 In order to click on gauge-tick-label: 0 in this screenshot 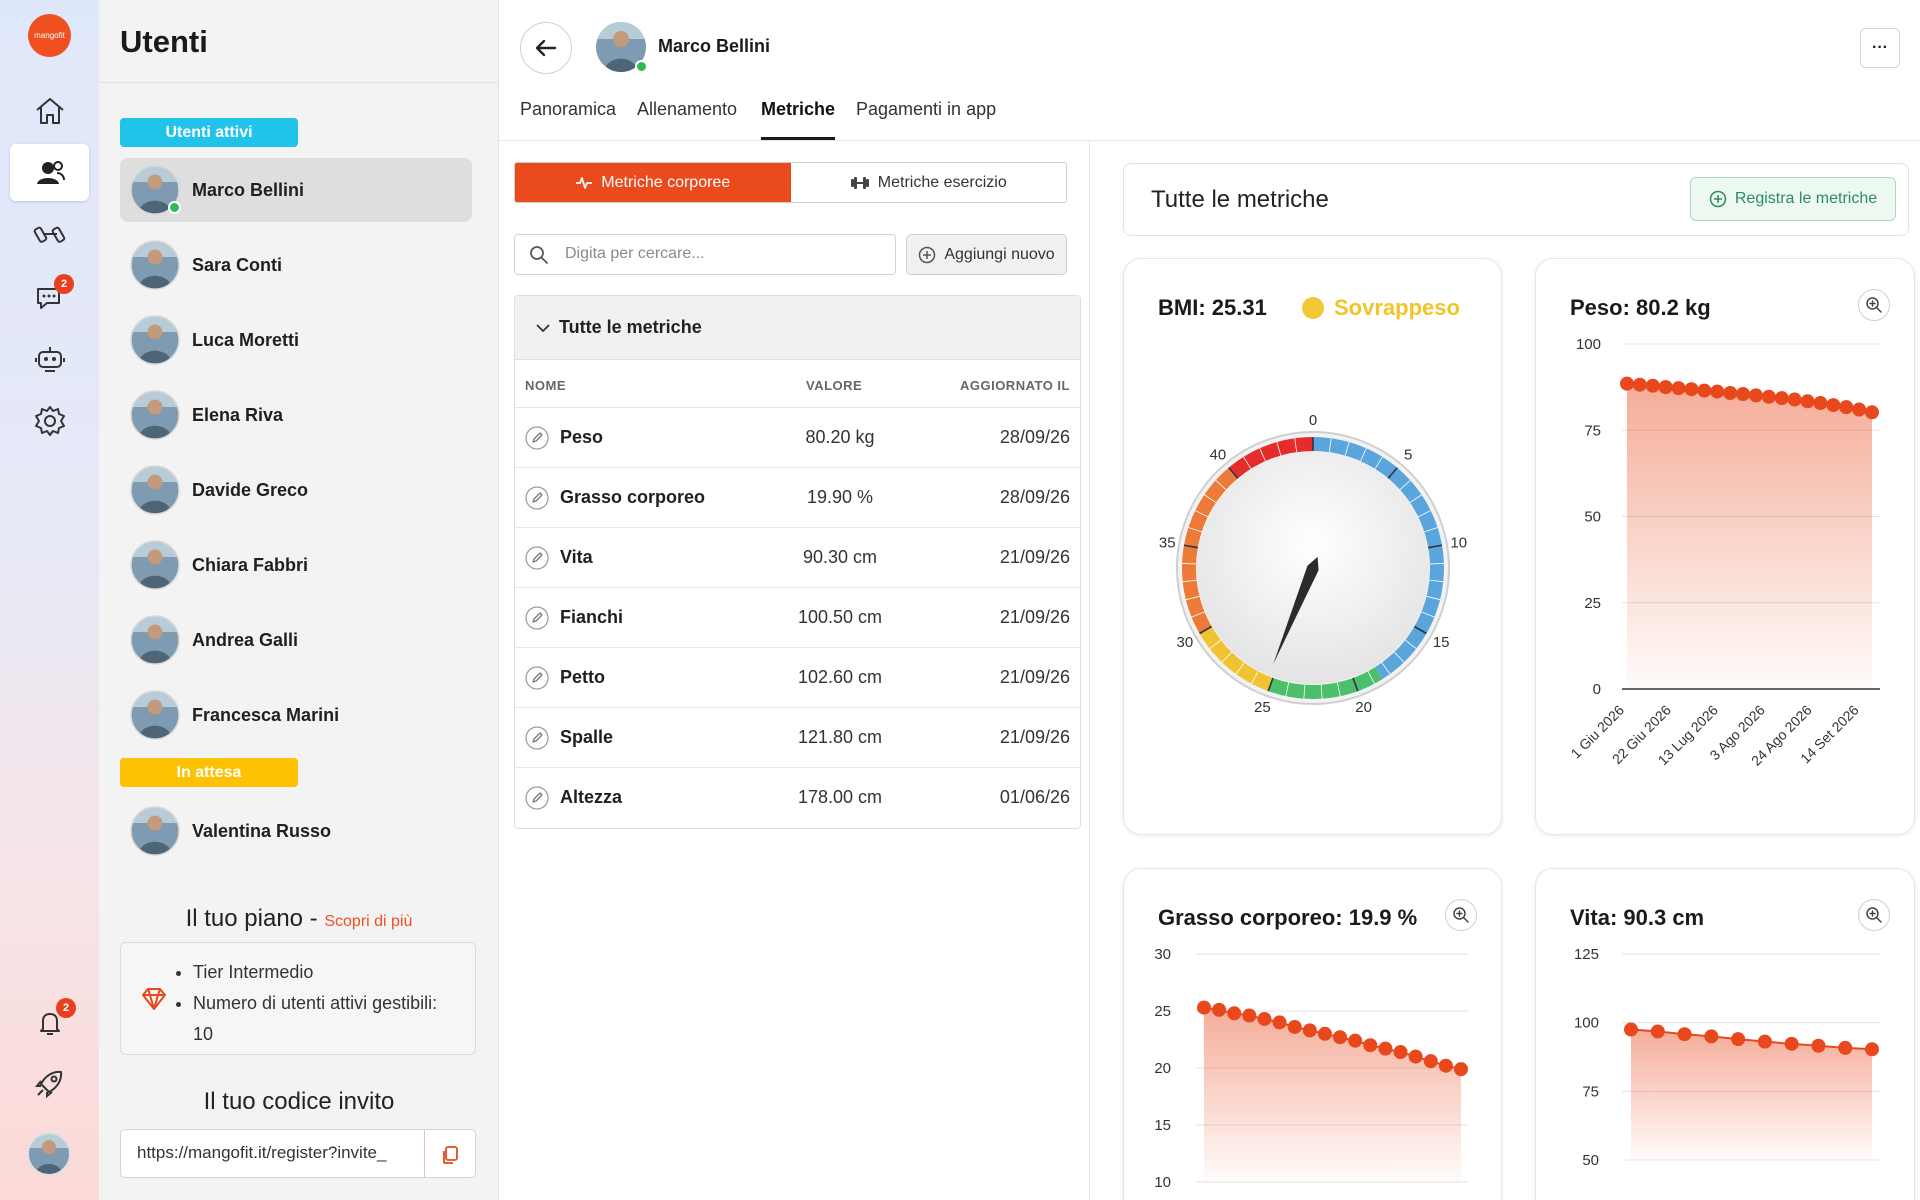, I will do `click(1313, 420)`.